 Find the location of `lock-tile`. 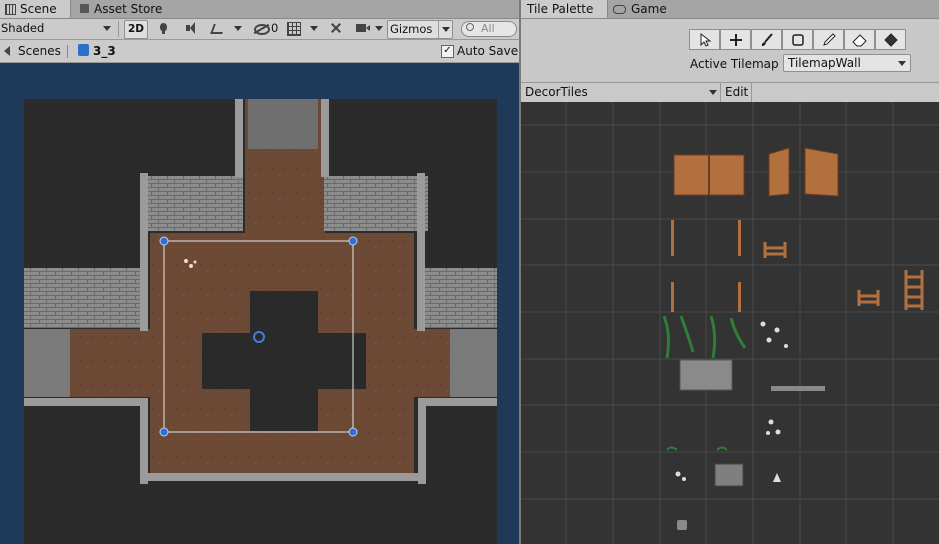

lock-tile is located at coordinates (682, 525).